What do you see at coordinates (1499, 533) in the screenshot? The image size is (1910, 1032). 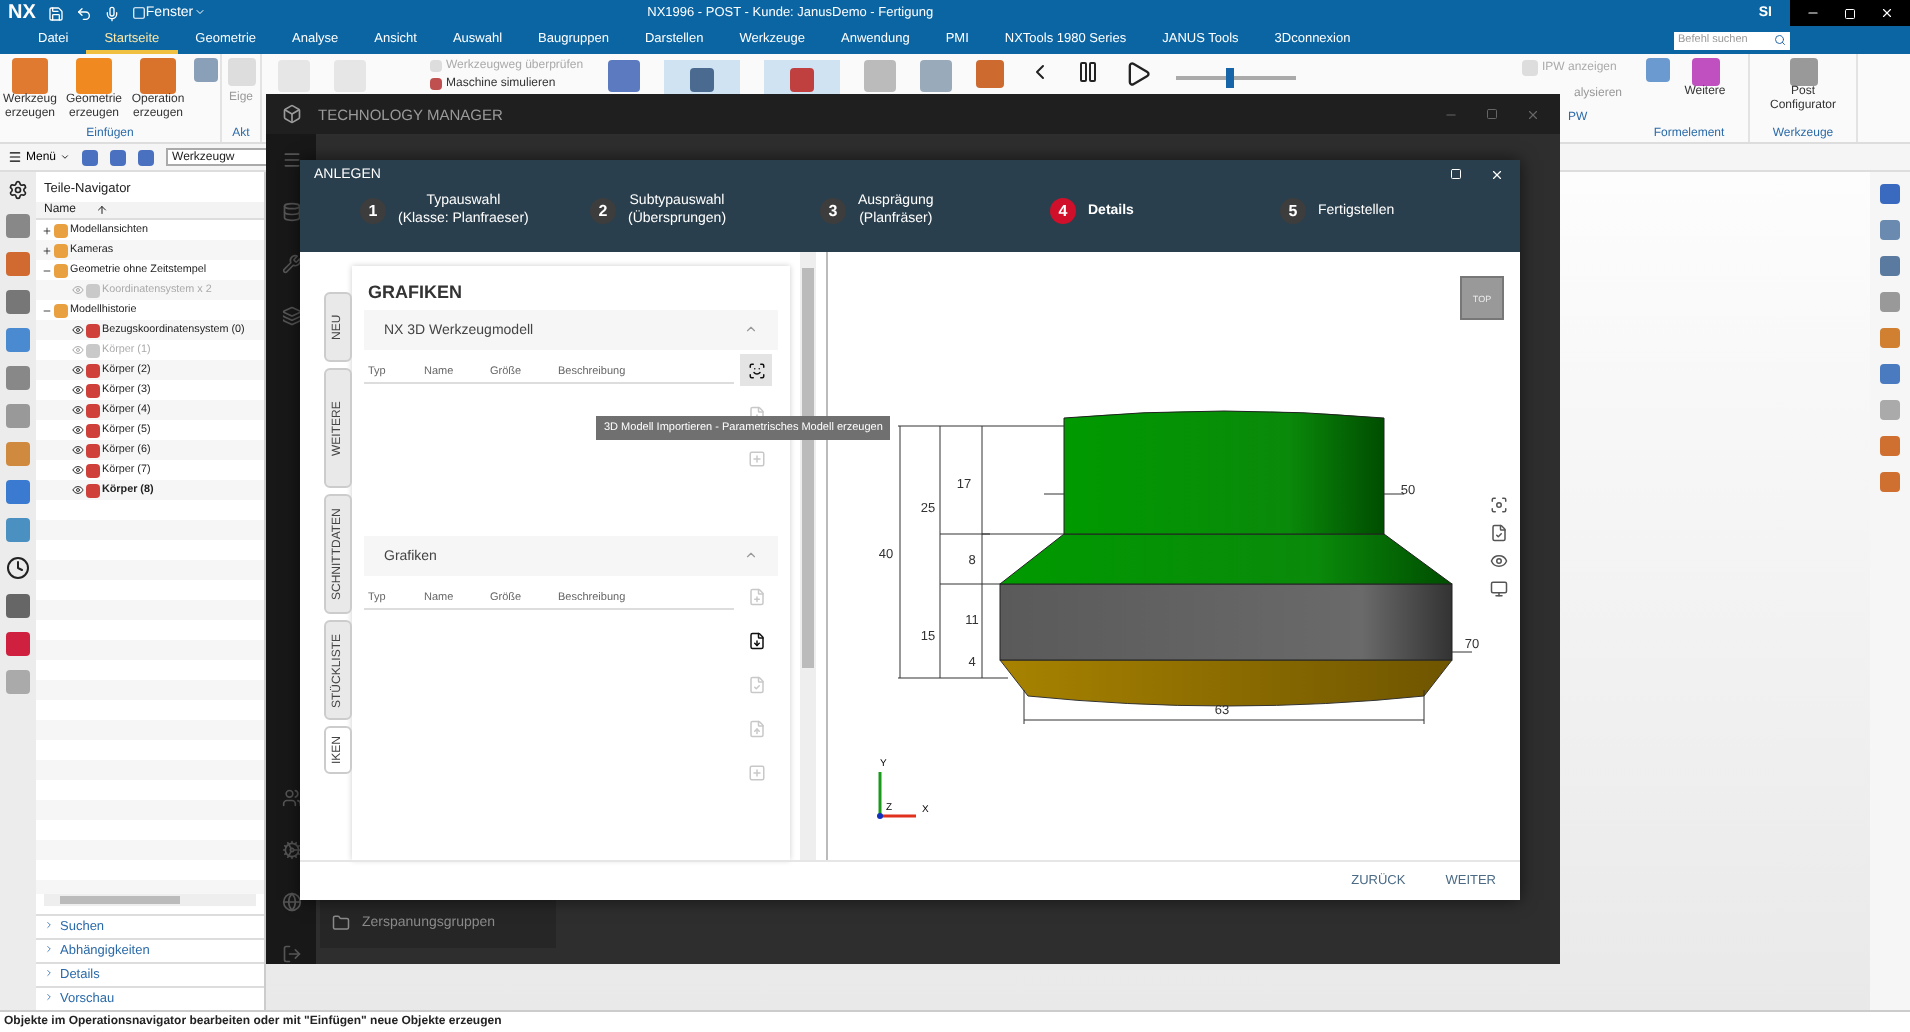 I see `edit-view-icon` at bounding box center [1499, 533].